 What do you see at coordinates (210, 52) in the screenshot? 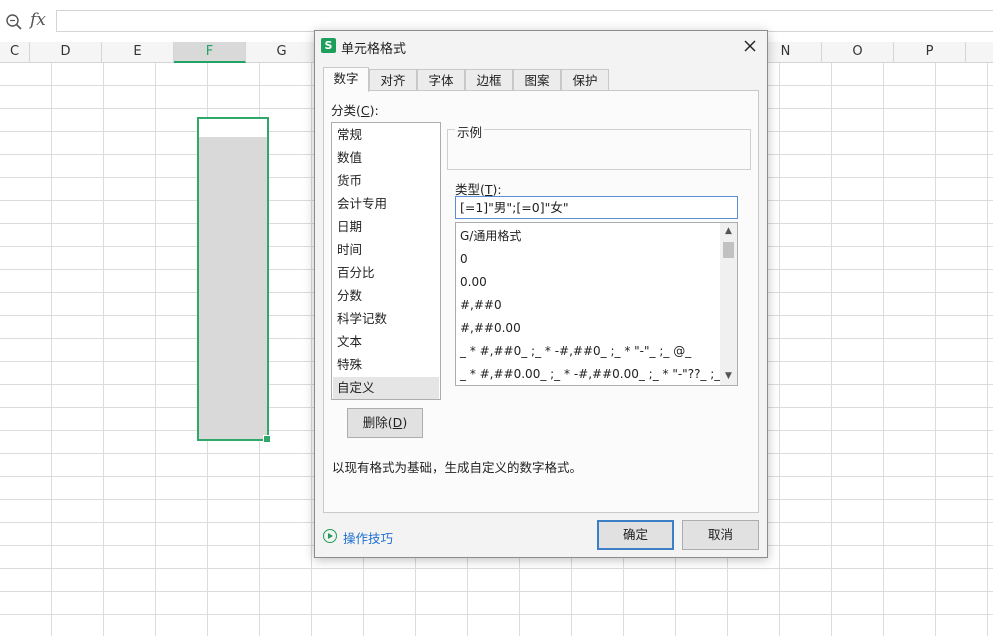
I see `column-header-f: F` at bounding box center [210, 52].